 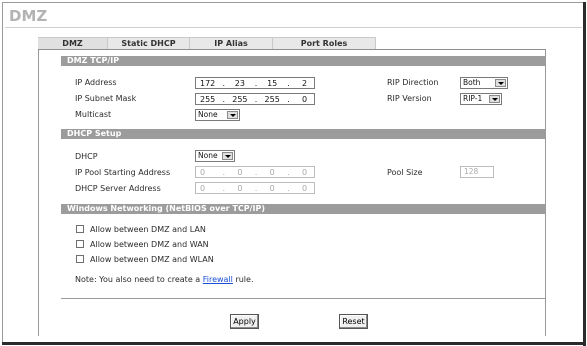 I want to click on dhcp-select: None, so click(x=215, y=156).